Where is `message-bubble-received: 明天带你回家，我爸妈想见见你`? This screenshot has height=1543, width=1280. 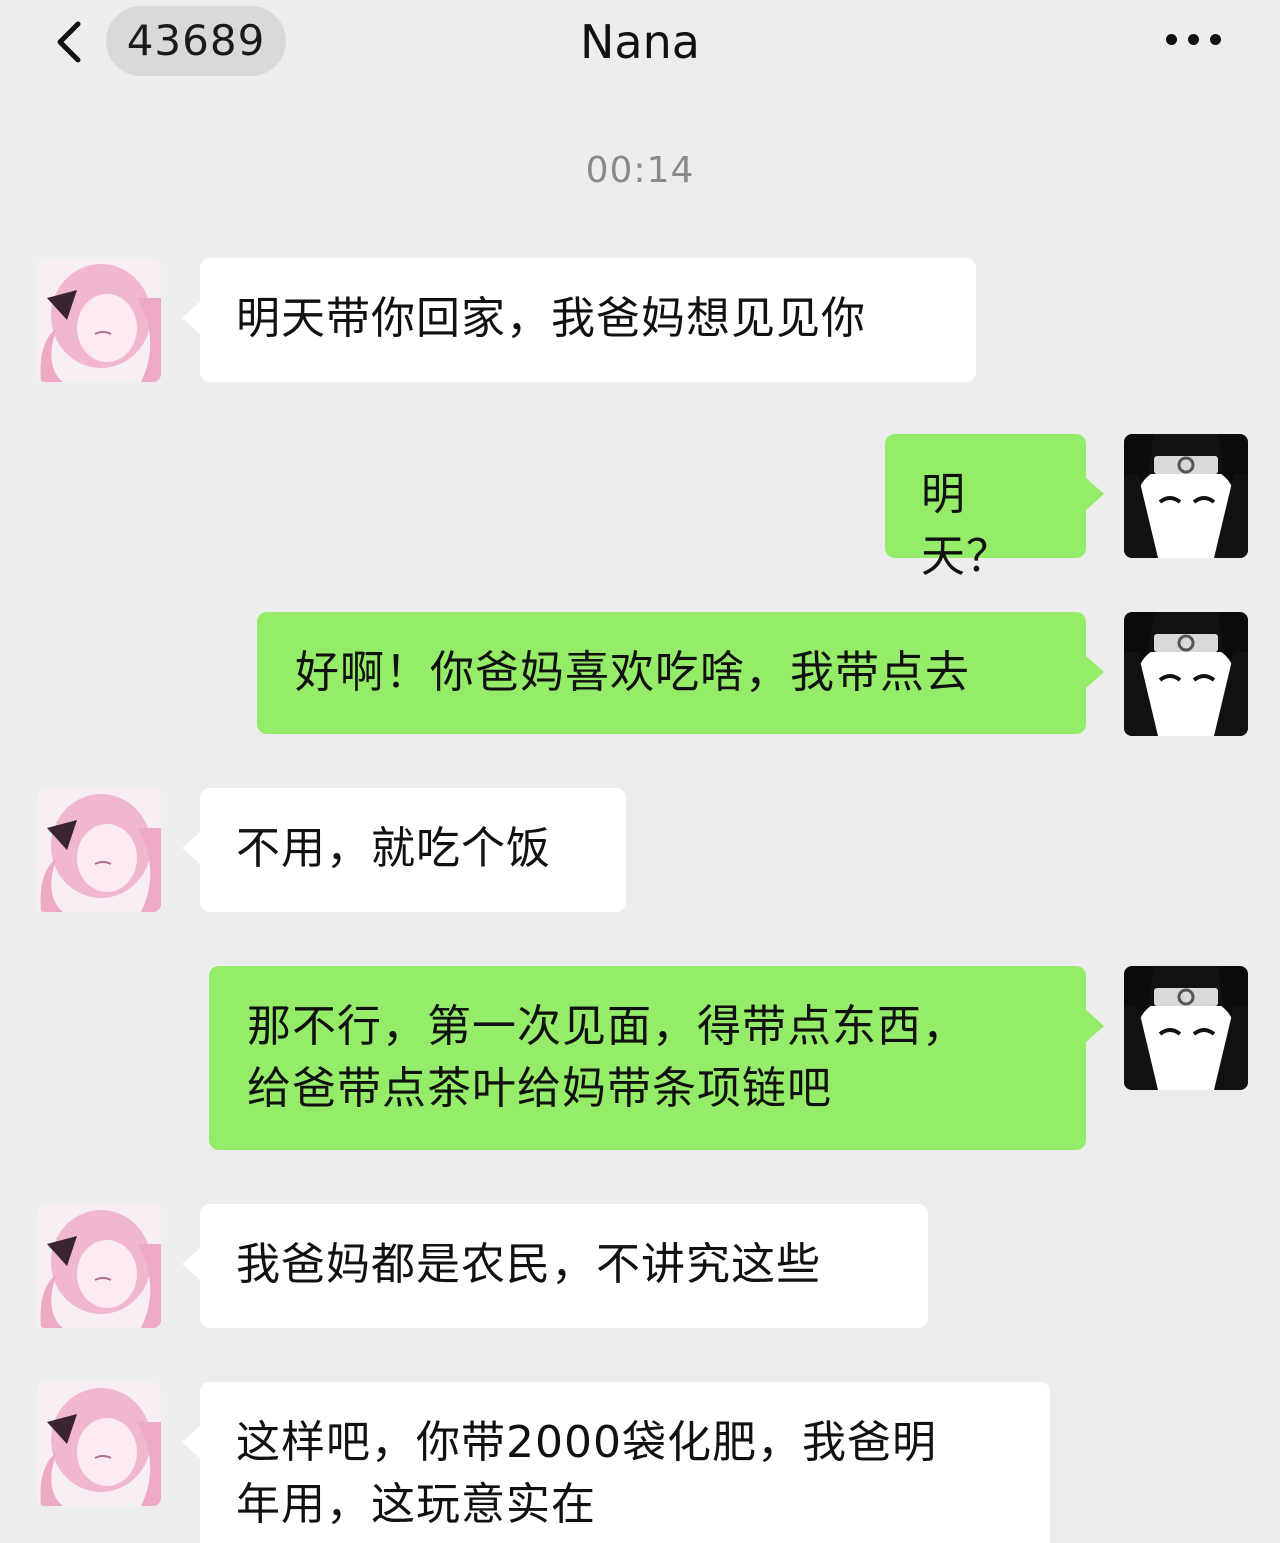 message-bubble-received: 明天带你回家，我爸妈想见见你 is located at coordinates (579, 320).